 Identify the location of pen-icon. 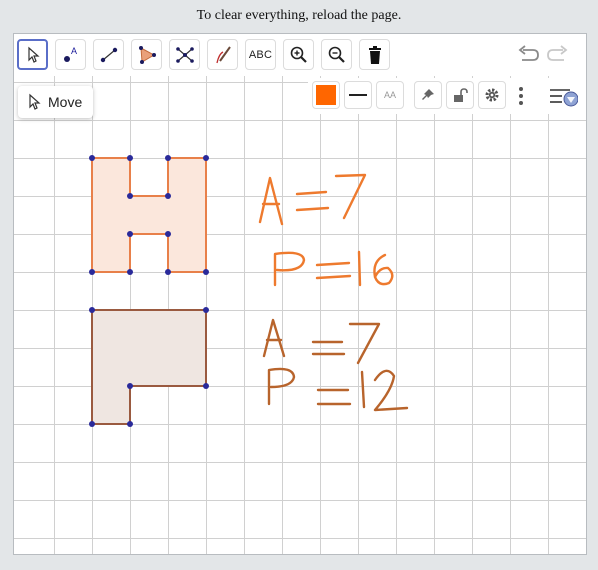
(223, 54).